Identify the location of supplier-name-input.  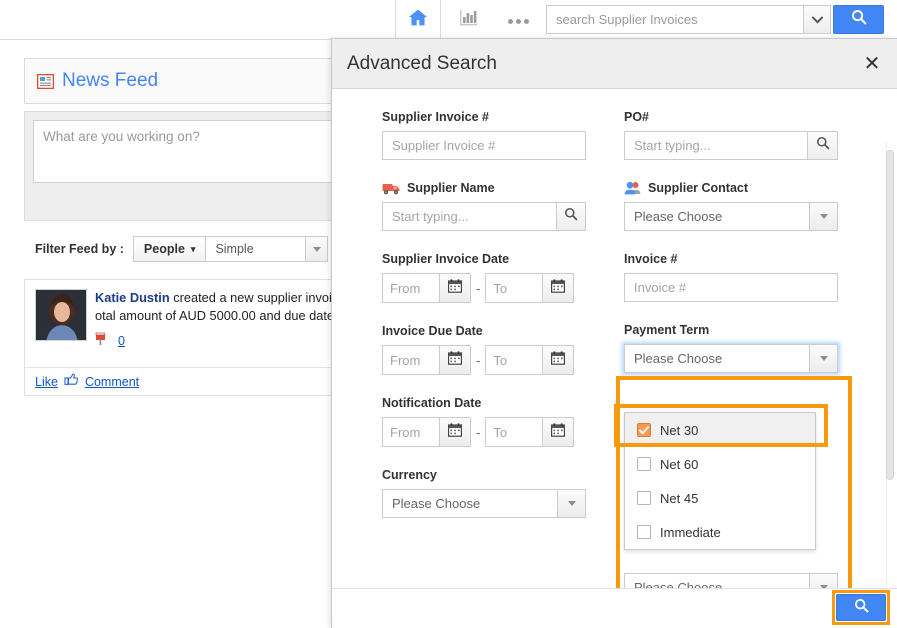
(469, 216).